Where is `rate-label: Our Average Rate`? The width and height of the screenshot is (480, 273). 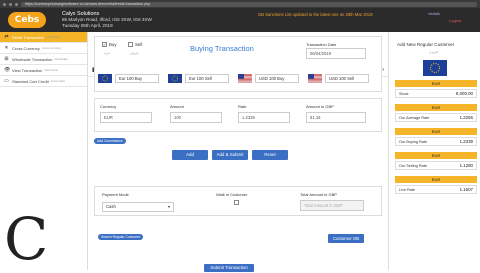
rate-label: Our Average Rate is located at coordinates (414, 117).